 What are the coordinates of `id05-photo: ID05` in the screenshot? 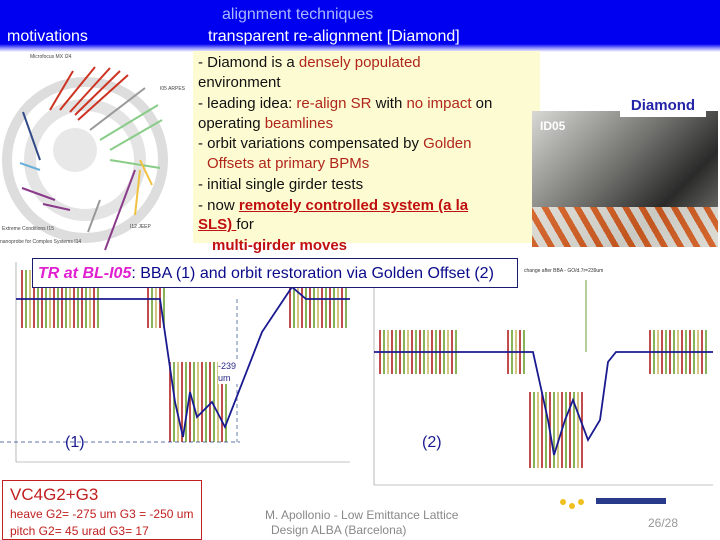 It's located at (625, 179).